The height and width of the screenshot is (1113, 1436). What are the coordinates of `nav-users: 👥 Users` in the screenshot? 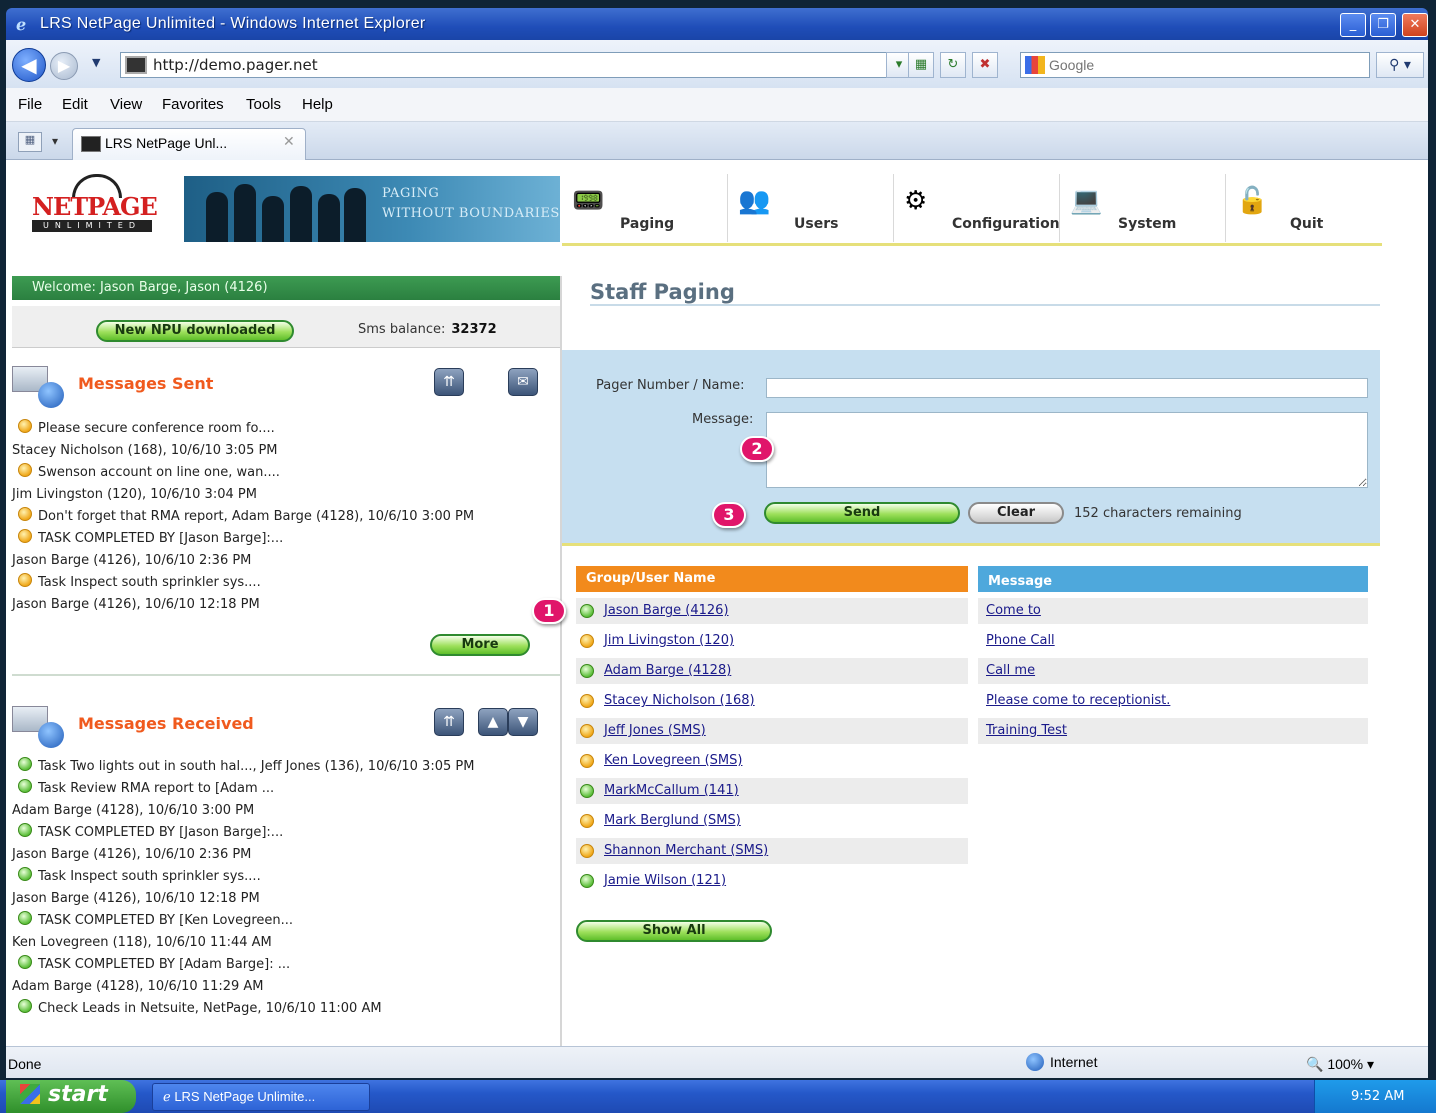 It's located at (811, 208).